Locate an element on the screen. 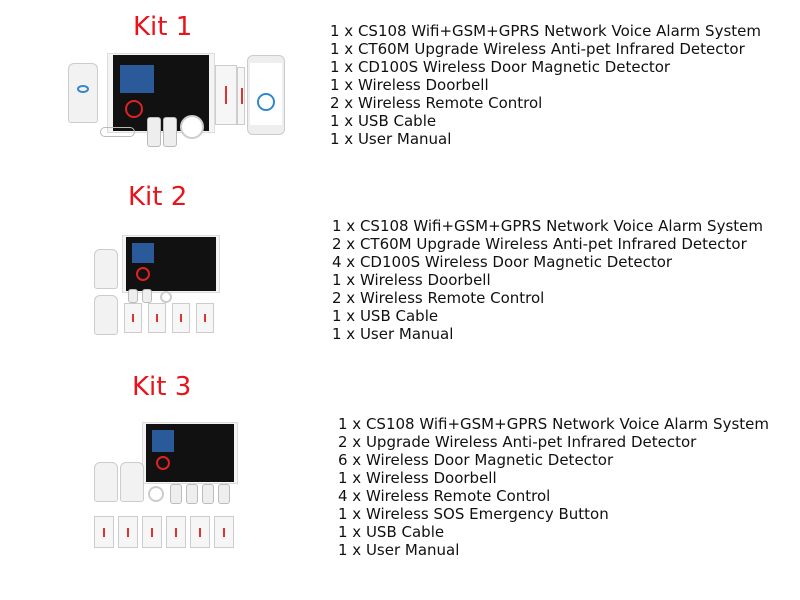 The width and height of the screenshot is (800, 600). kit-item: 1 x Wireless SOS Emergency Button is located at coordinates (473, 514).